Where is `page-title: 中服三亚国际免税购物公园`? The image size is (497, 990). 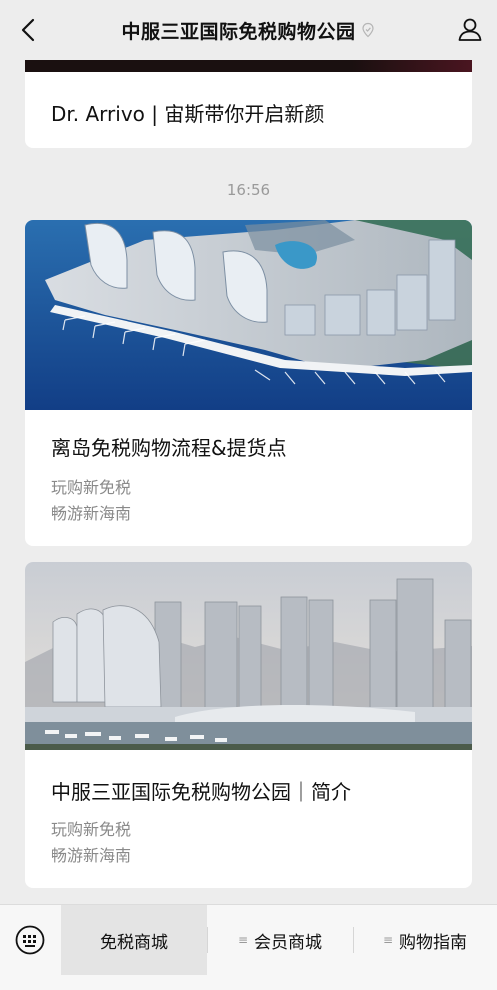
page-title: 中服三亚国际免税购物公园 is located at coordinates (238, 31).